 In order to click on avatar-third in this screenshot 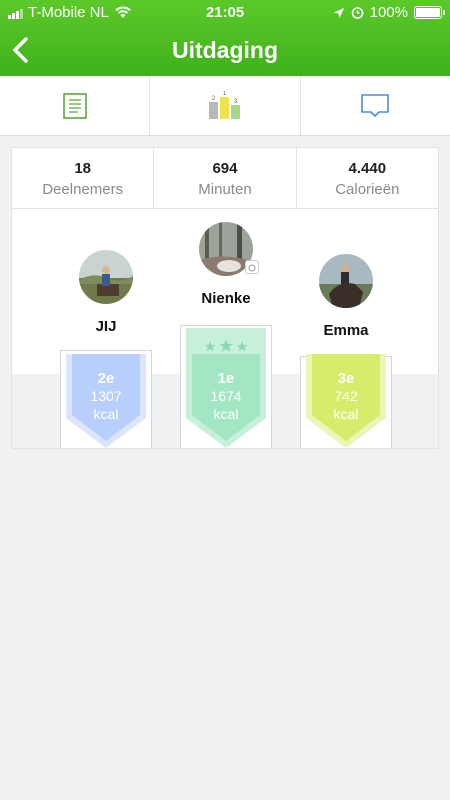, I will do `click(346, 281)`.